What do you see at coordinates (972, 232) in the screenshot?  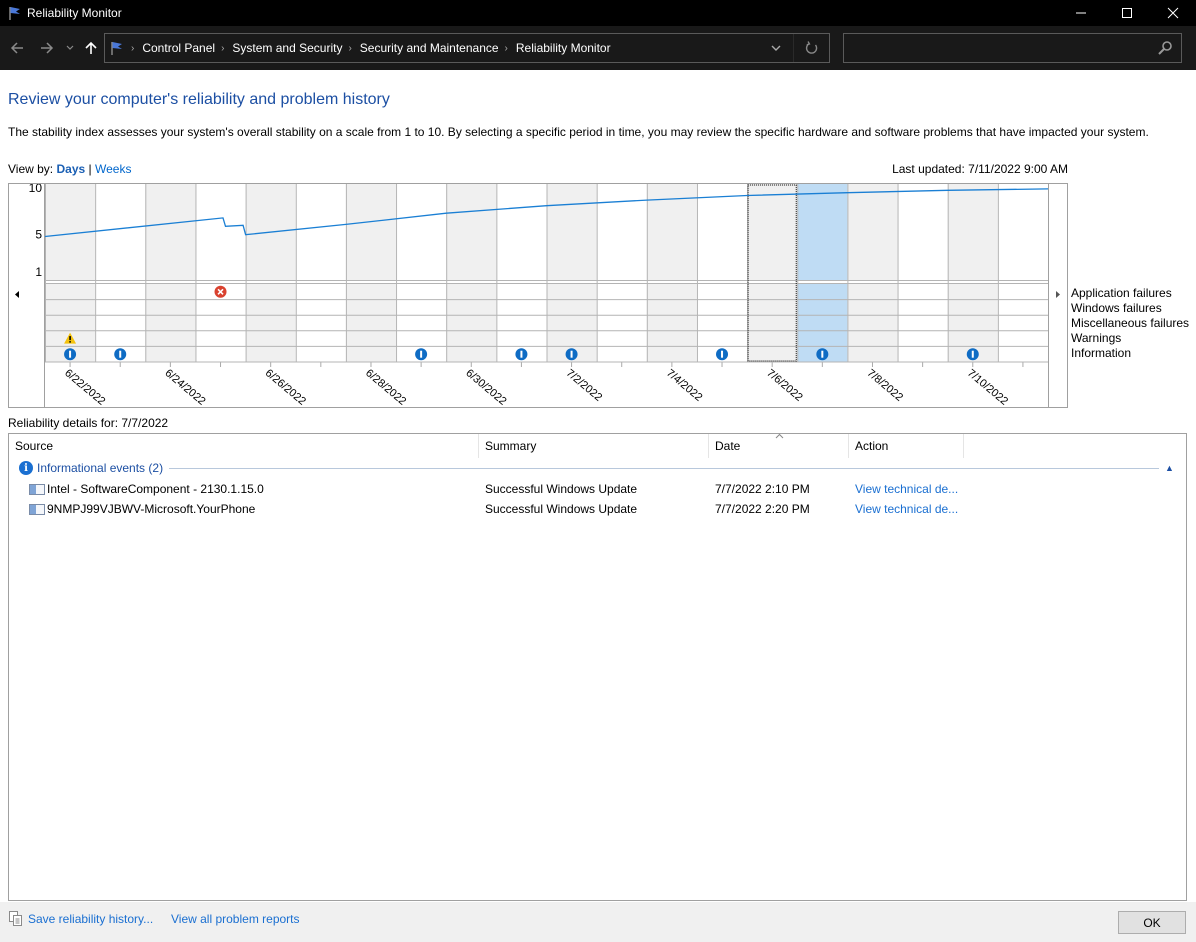 I see `day-column-7/10/2022` at bounding box center [972, 232].